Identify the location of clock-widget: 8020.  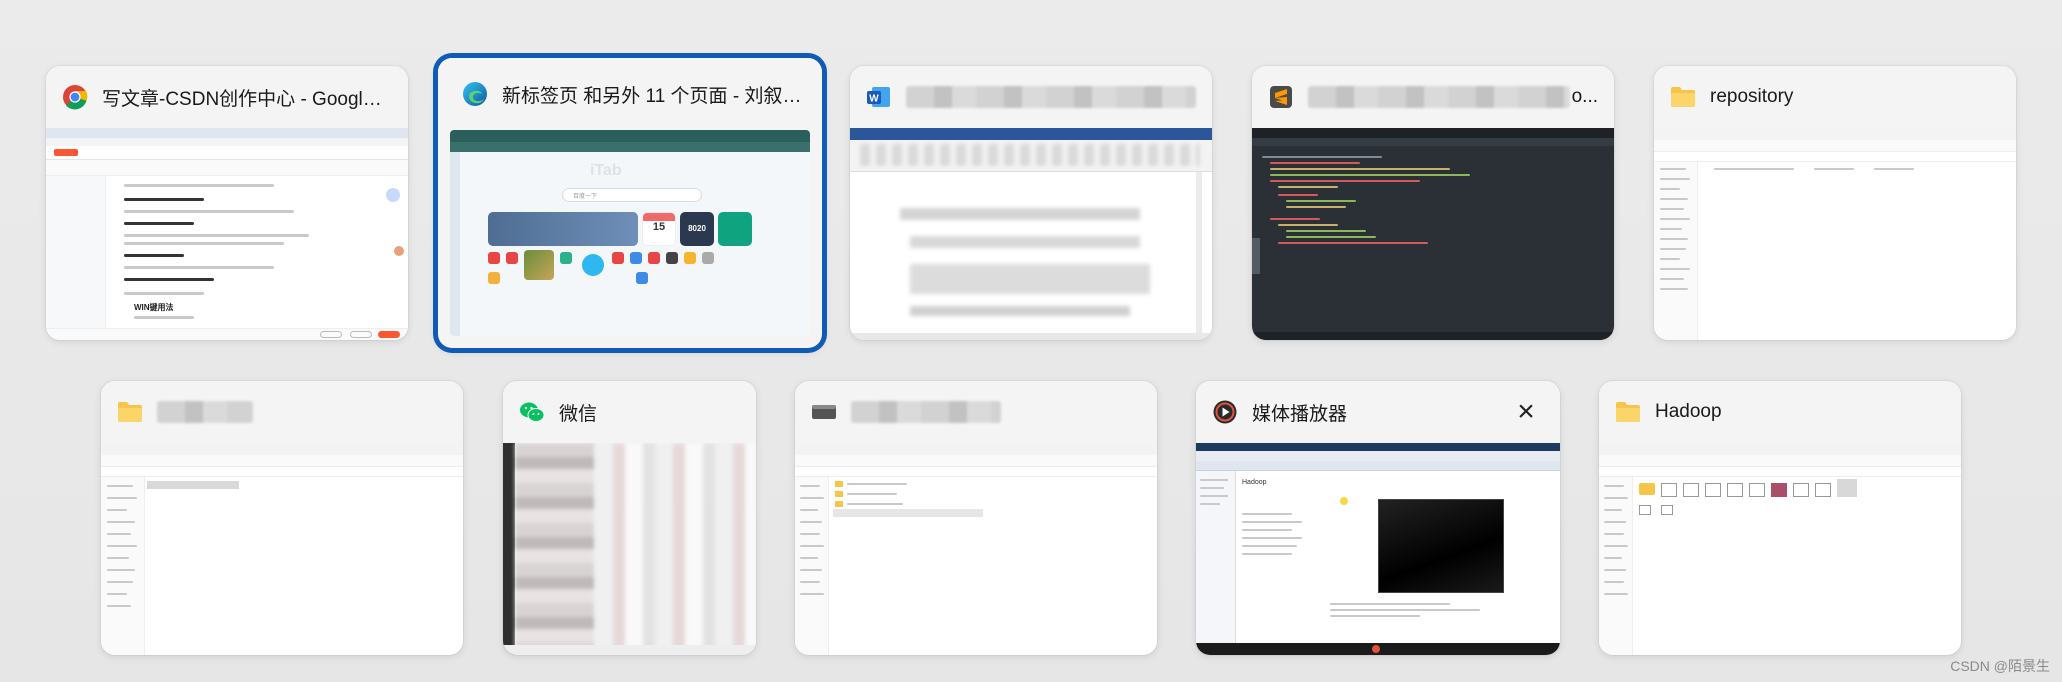
(697, 229).